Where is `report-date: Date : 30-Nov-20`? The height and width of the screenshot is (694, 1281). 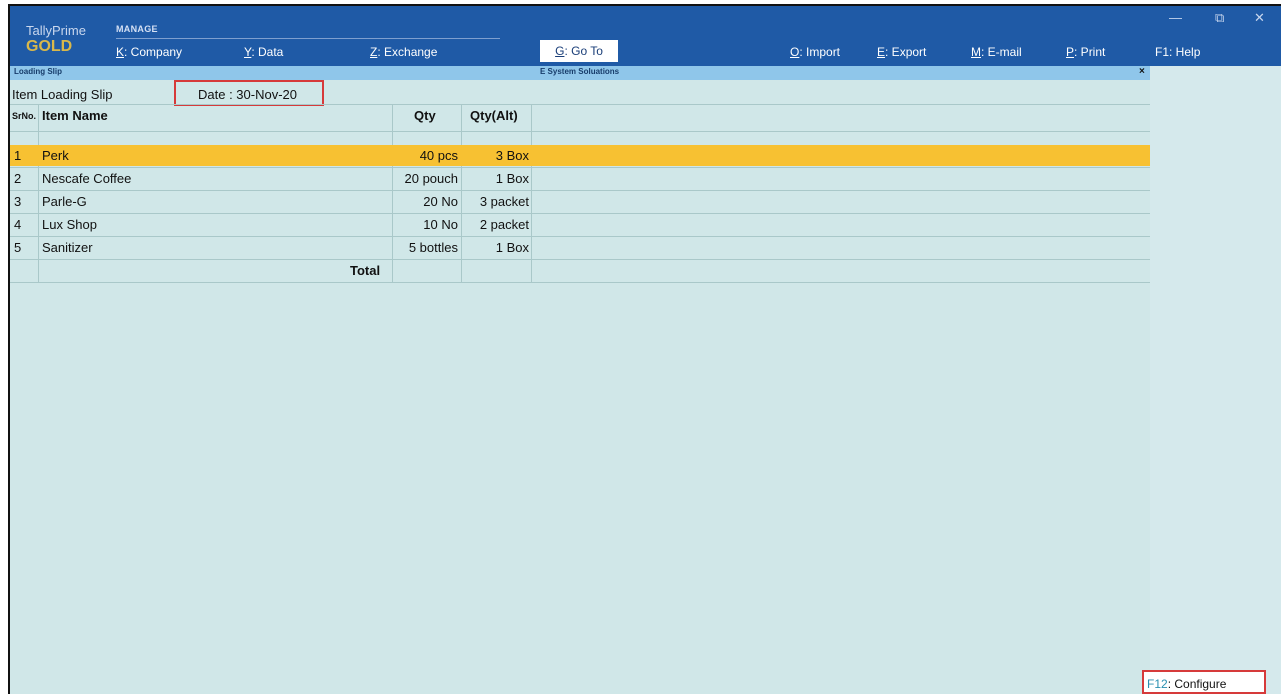 report-date: Date : 30-Nov-20 is located at coordinates (247, 94).